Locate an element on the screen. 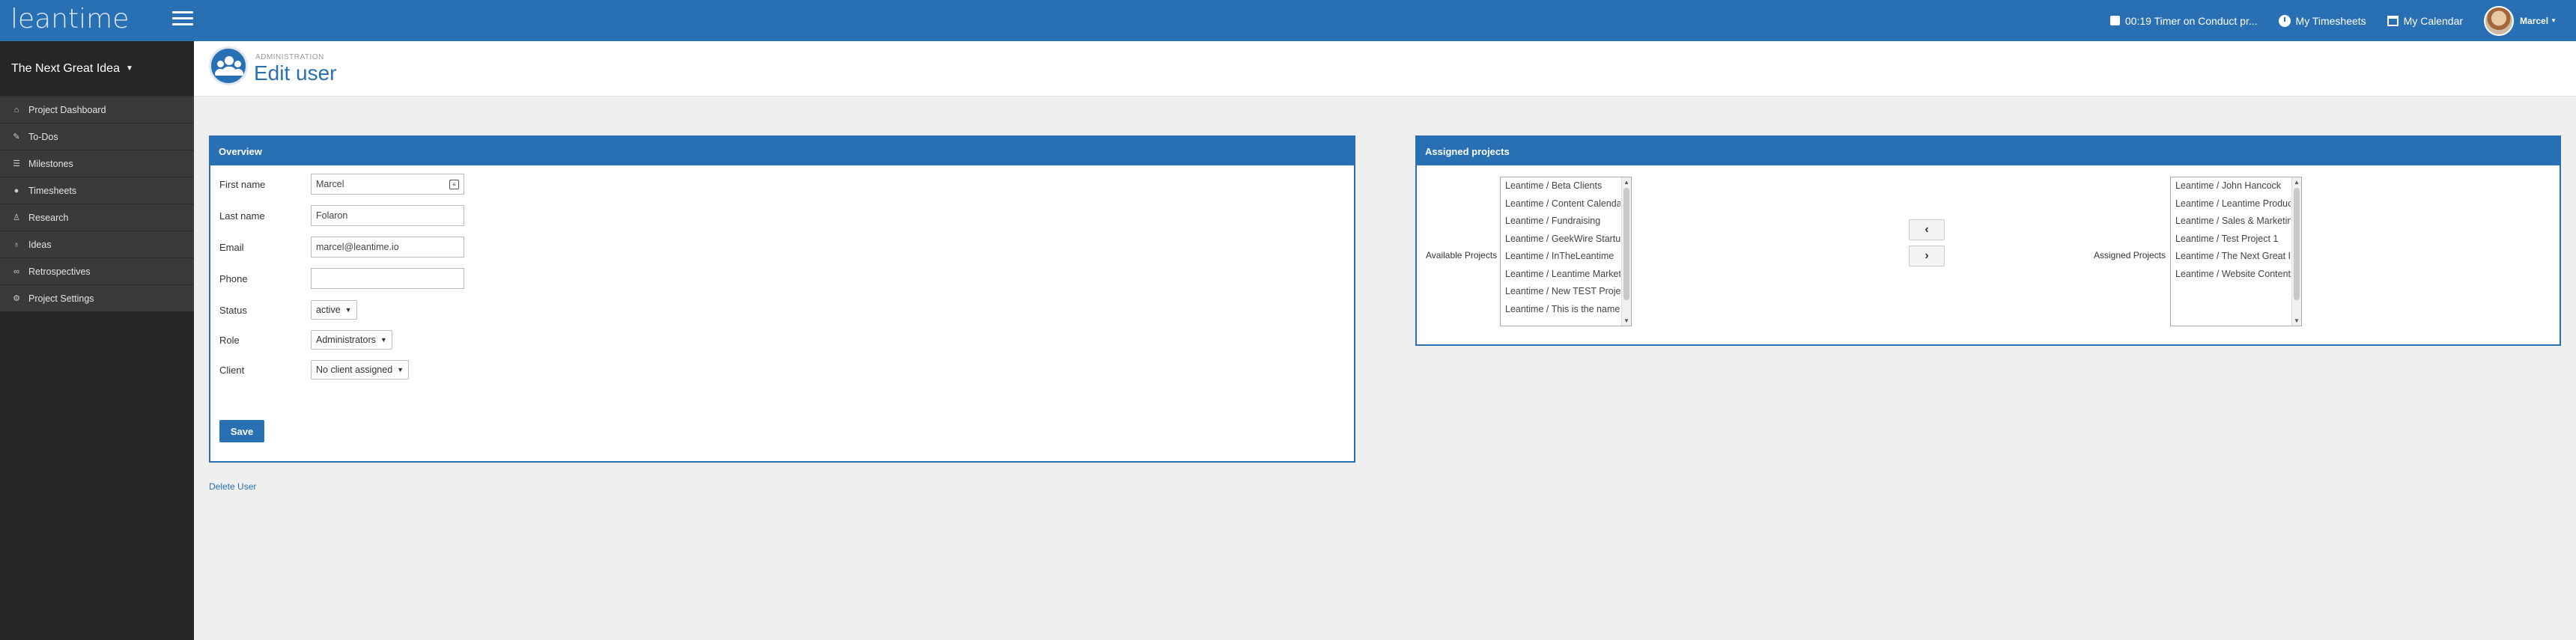 The height and width of the screenshot is (640, 2576). save-button: Save is located at coordinates (241, 431).